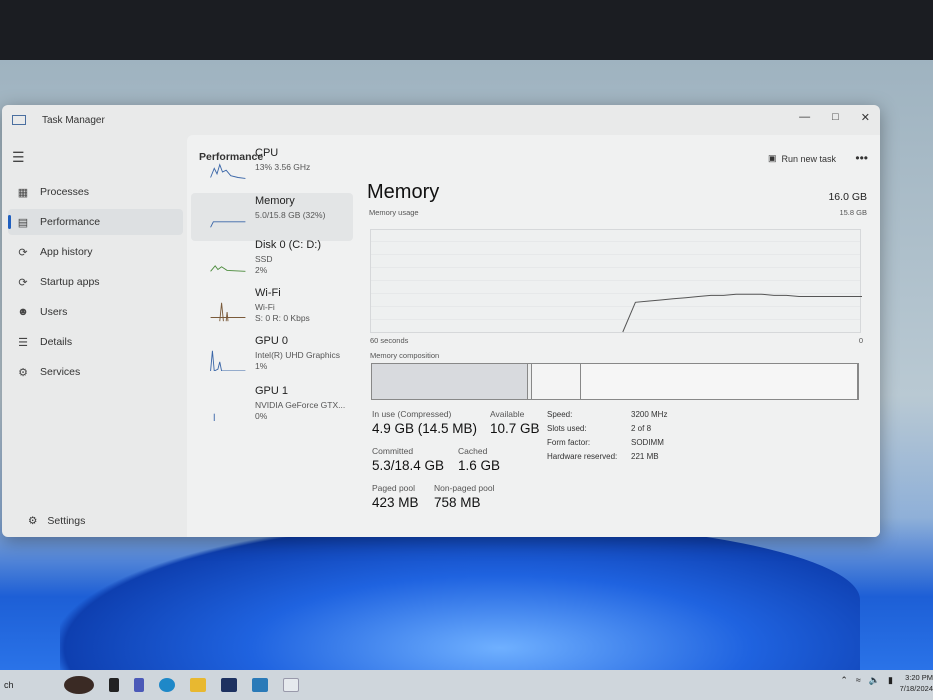 The width and height of the screenshot is (933, 700). I want to click on startup-icon: ⟳, so click(23, 282).